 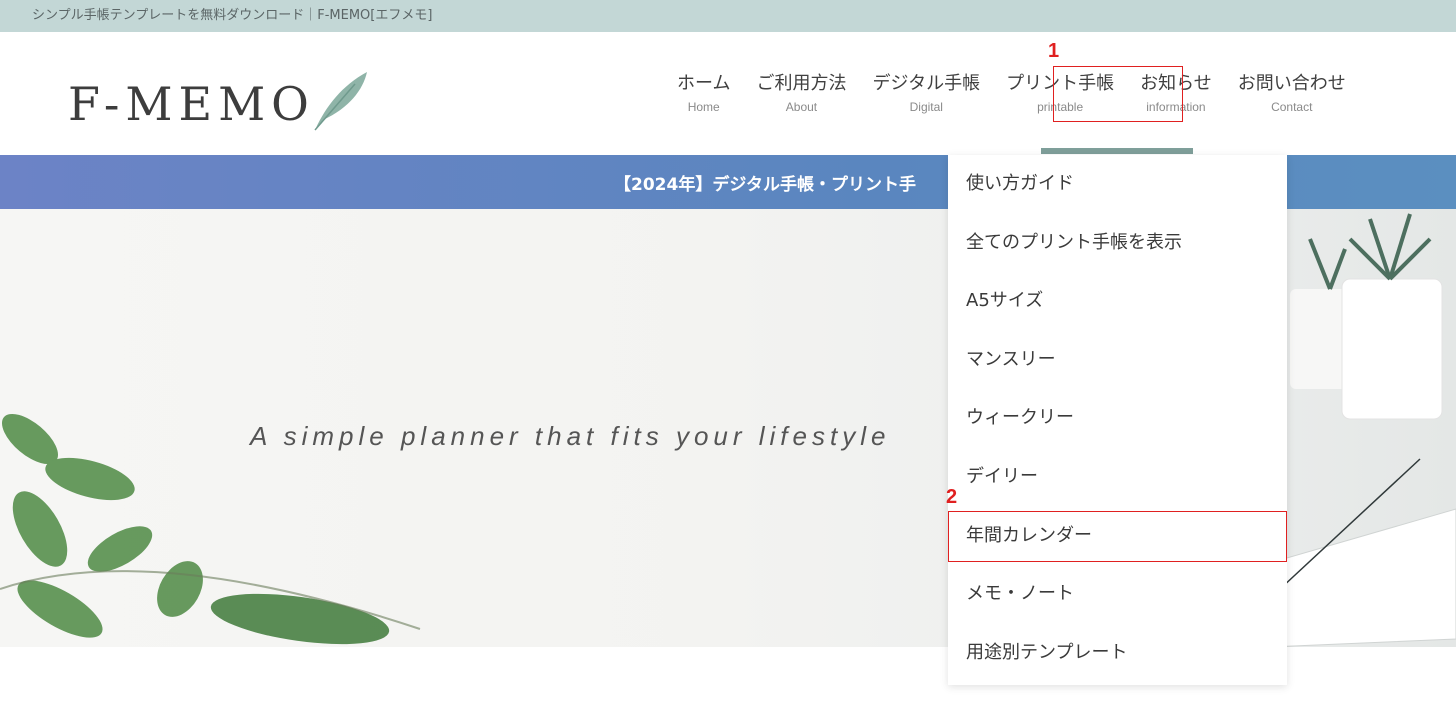 I want to click on menu-item-memo-note: メモ・ノート, so click(x=1117, y=594).